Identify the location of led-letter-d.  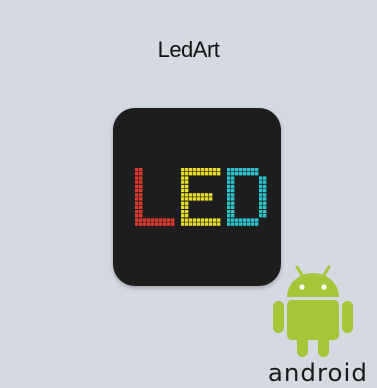
(247, 197).